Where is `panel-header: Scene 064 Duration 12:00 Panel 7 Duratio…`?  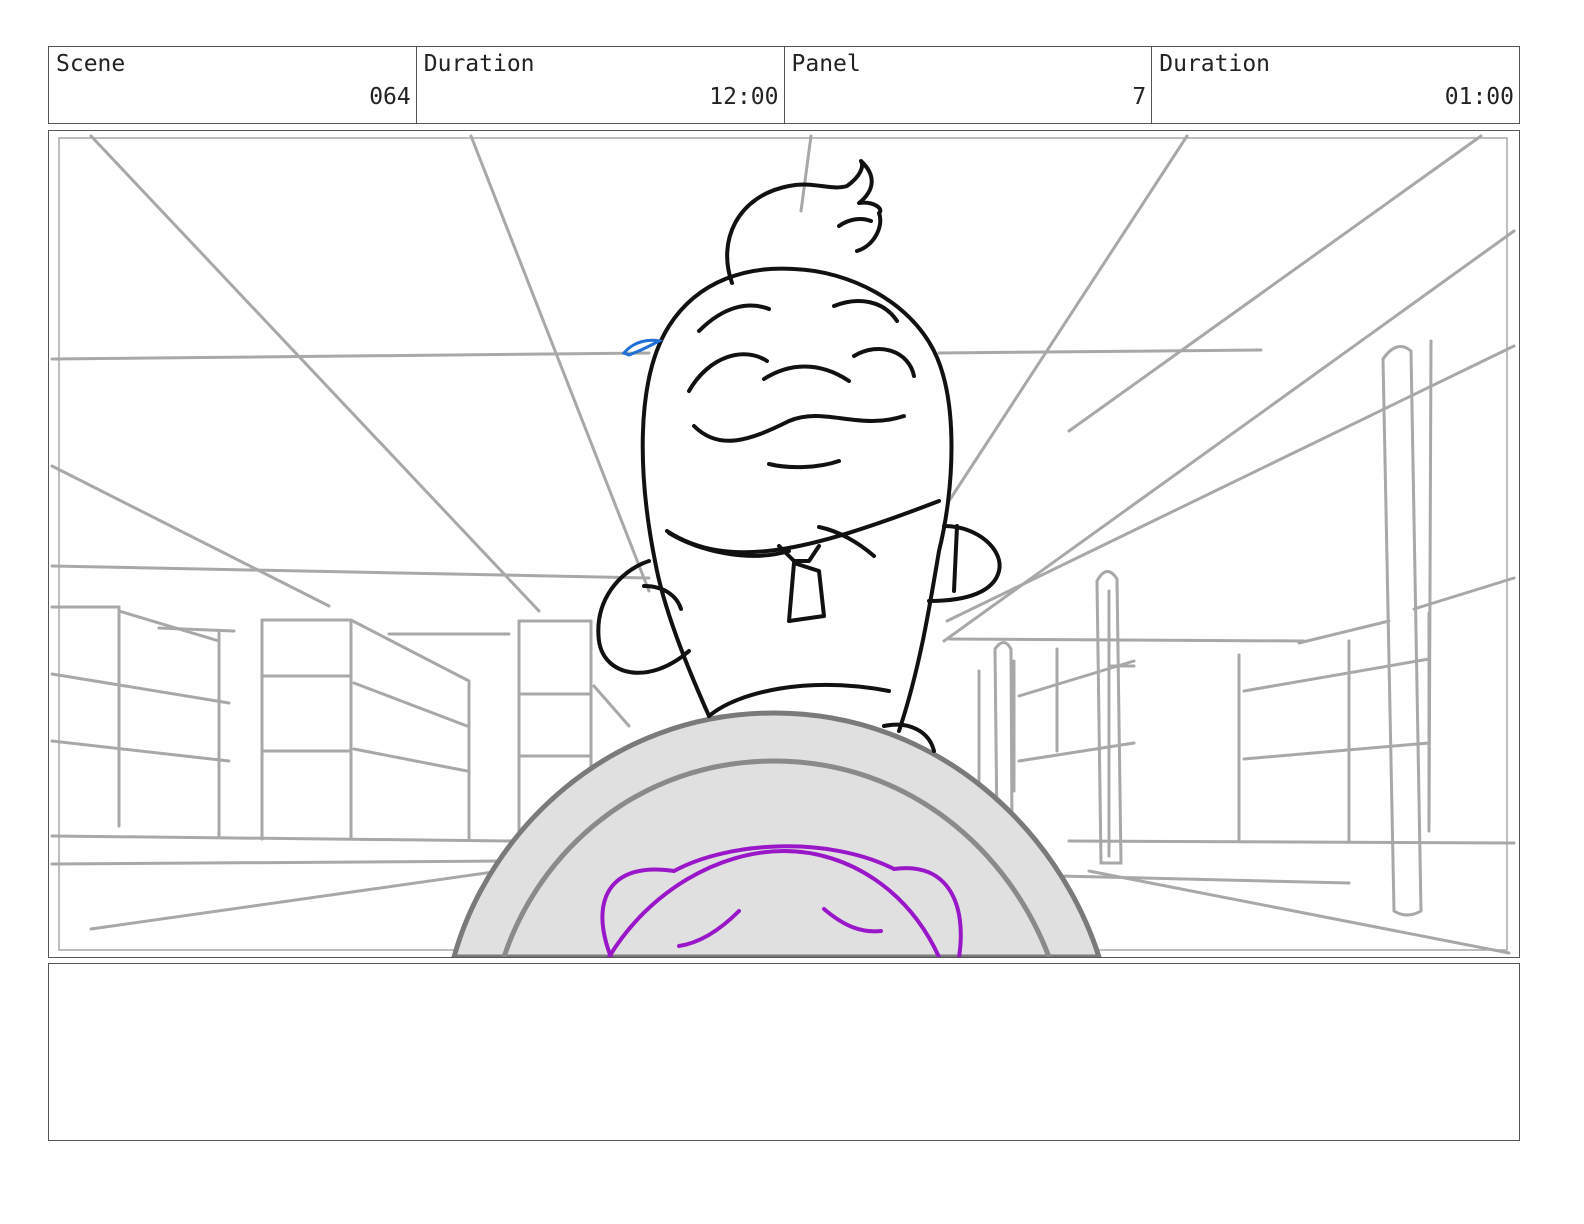
panel-header: Scene 064 Duration 12:00 Panel 7 Duratio… is located at coordinates (784, 85).